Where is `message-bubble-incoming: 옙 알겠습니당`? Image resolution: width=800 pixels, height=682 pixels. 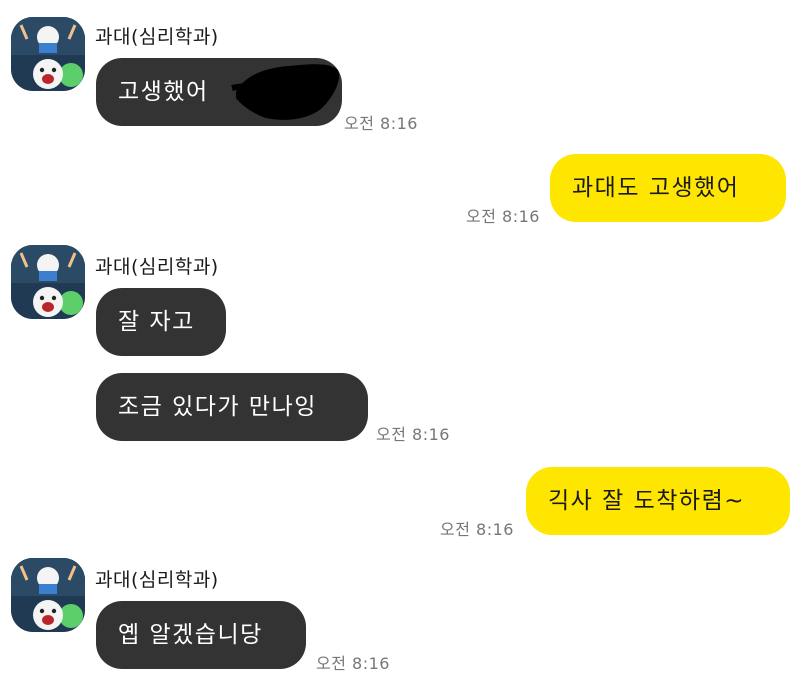 message-bubble-incoming: 옙 알겠습니당 is located at coordinates (201, 635).